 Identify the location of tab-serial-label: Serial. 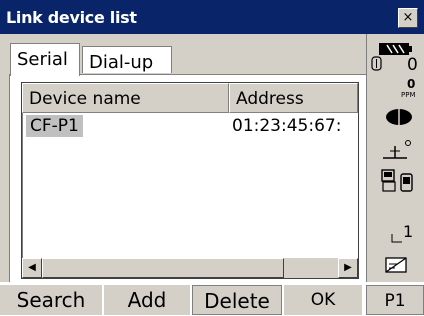
(42, 59).